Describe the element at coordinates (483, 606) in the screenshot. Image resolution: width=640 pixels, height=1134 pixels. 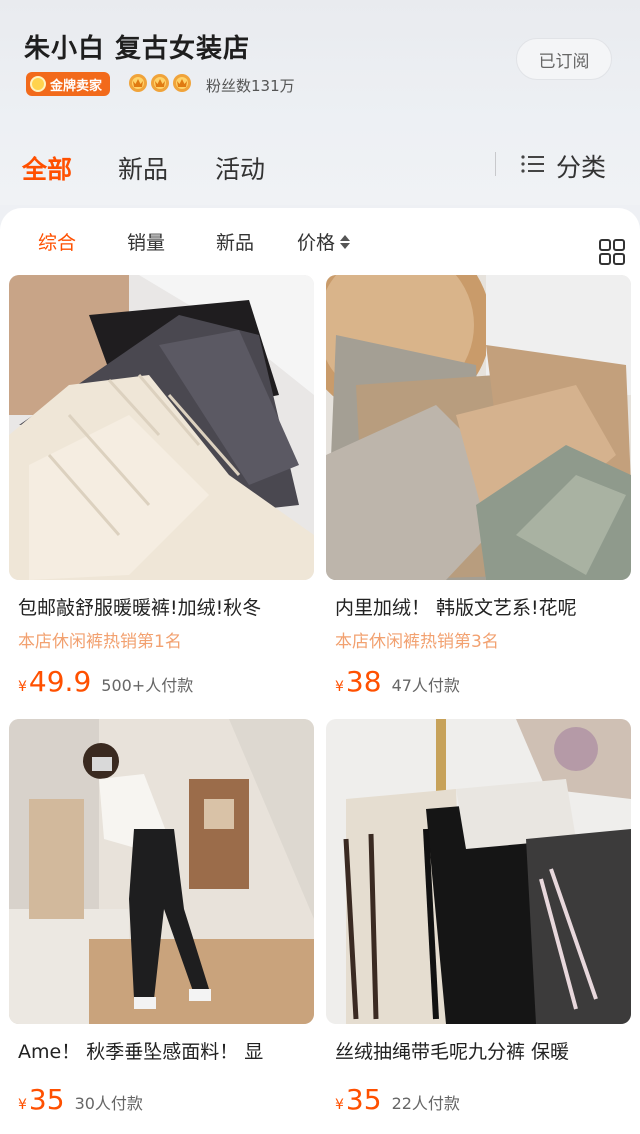
I see `product-title: 内里加绒！ 韩版文艺系!花呢` at that location.